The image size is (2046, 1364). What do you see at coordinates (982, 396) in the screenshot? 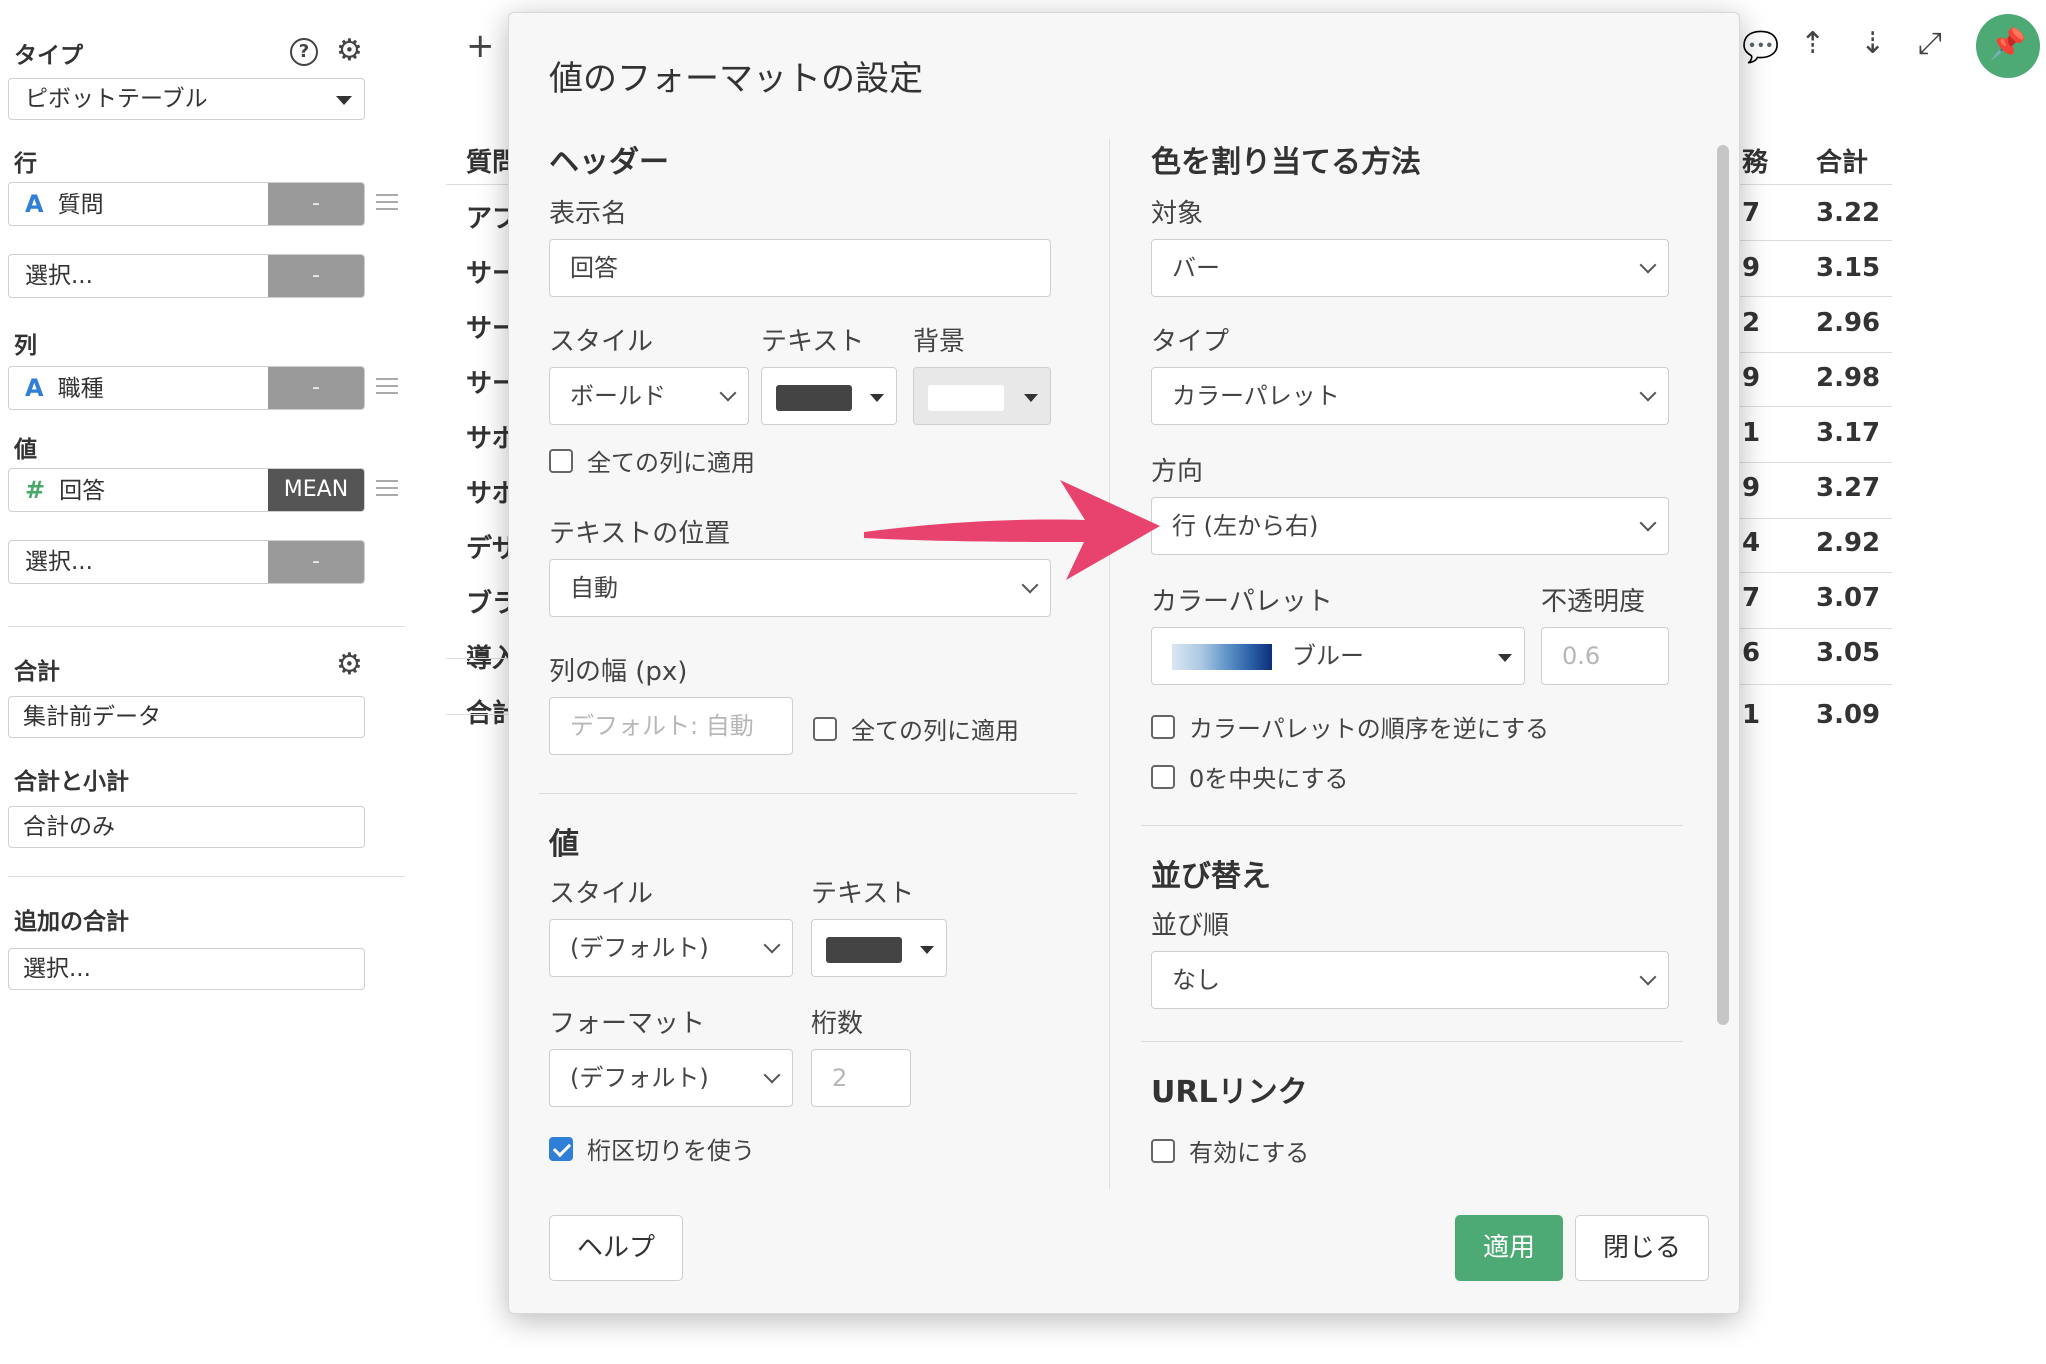
I see `header-bg-color-picker` at bounding box center [982, 396].